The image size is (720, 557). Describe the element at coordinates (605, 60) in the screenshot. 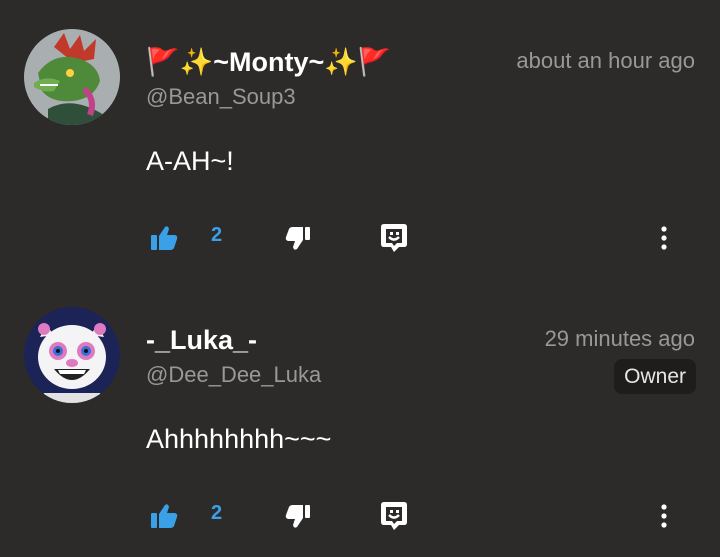

I see `timestamp: about an hour ago` at that location.